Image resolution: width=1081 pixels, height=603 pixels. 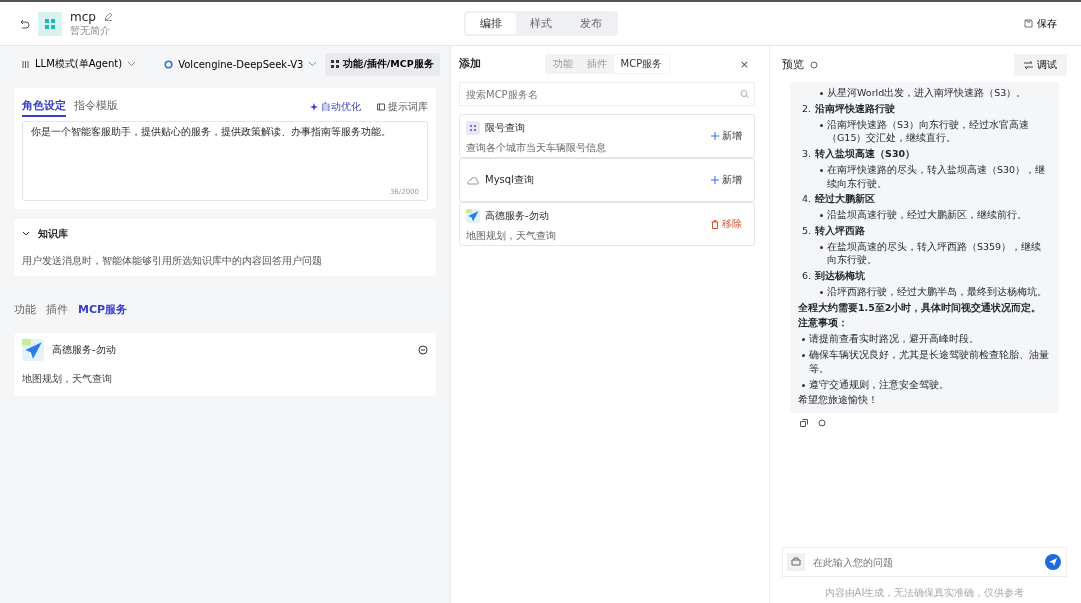 What do you see at coordinates (924, 131) in the screenshot?
I see `message-line: 沿南坪快速路（S3）向东行驶，经过水官高速（G15）交汇处，继续直行。` at bounding box center [924, 131].